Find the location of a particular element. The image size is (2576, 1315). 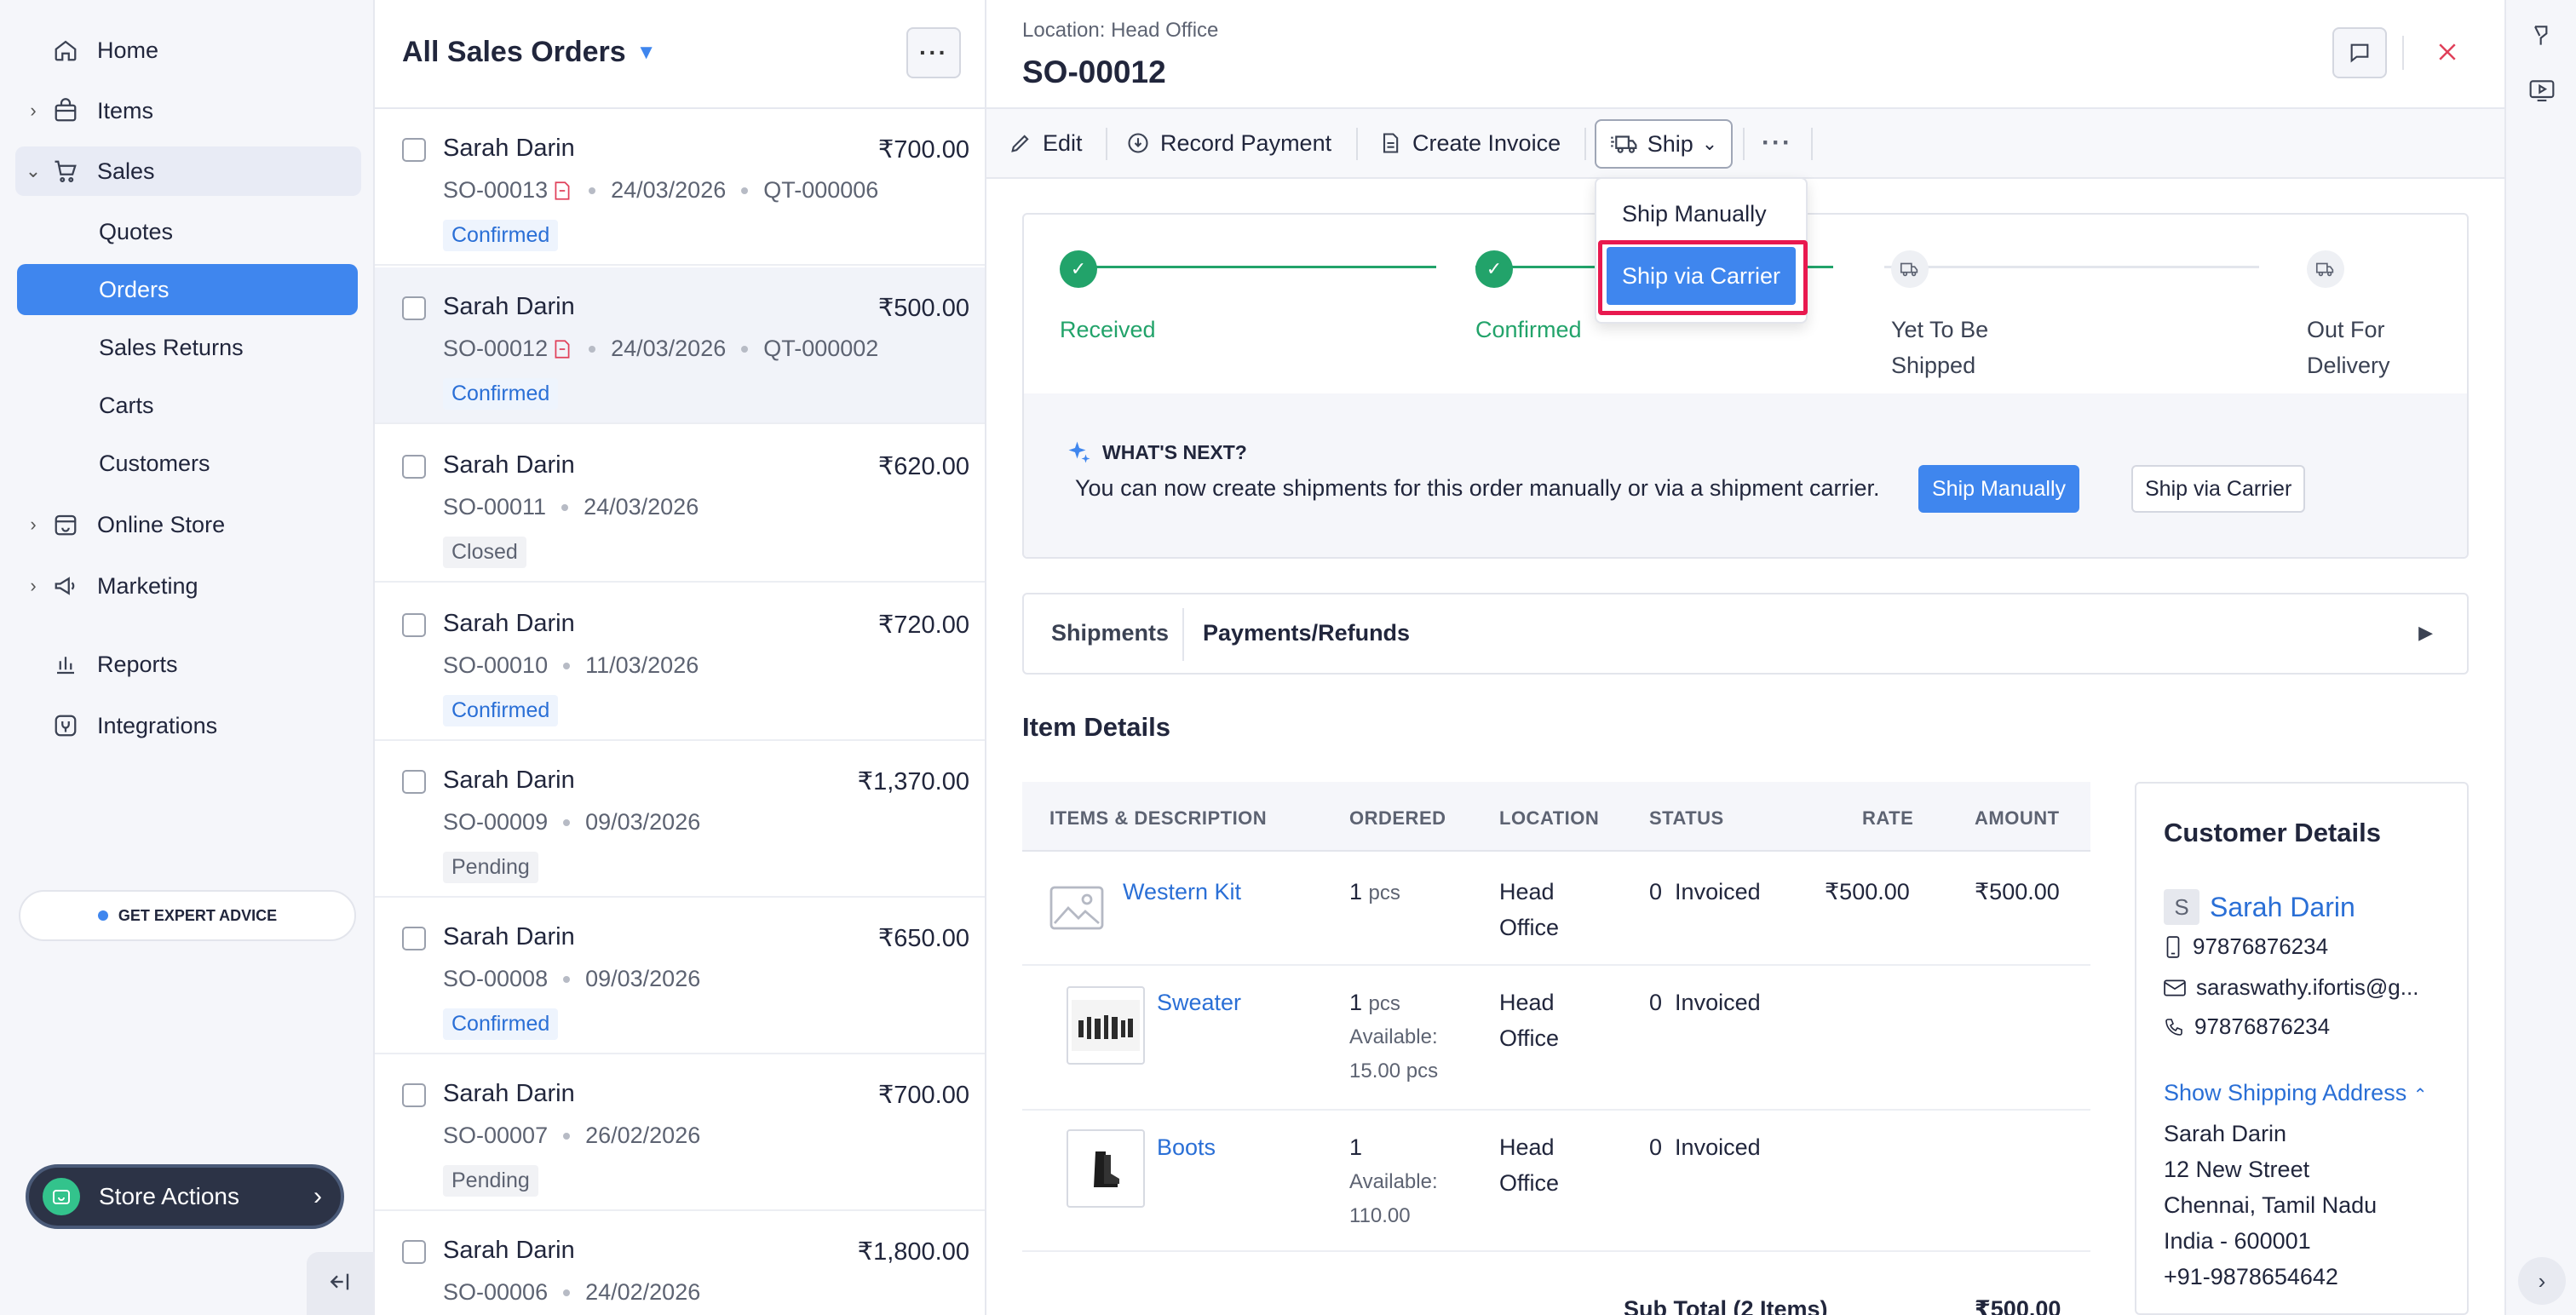

avatar: S is located at coordinates (2182, 907).